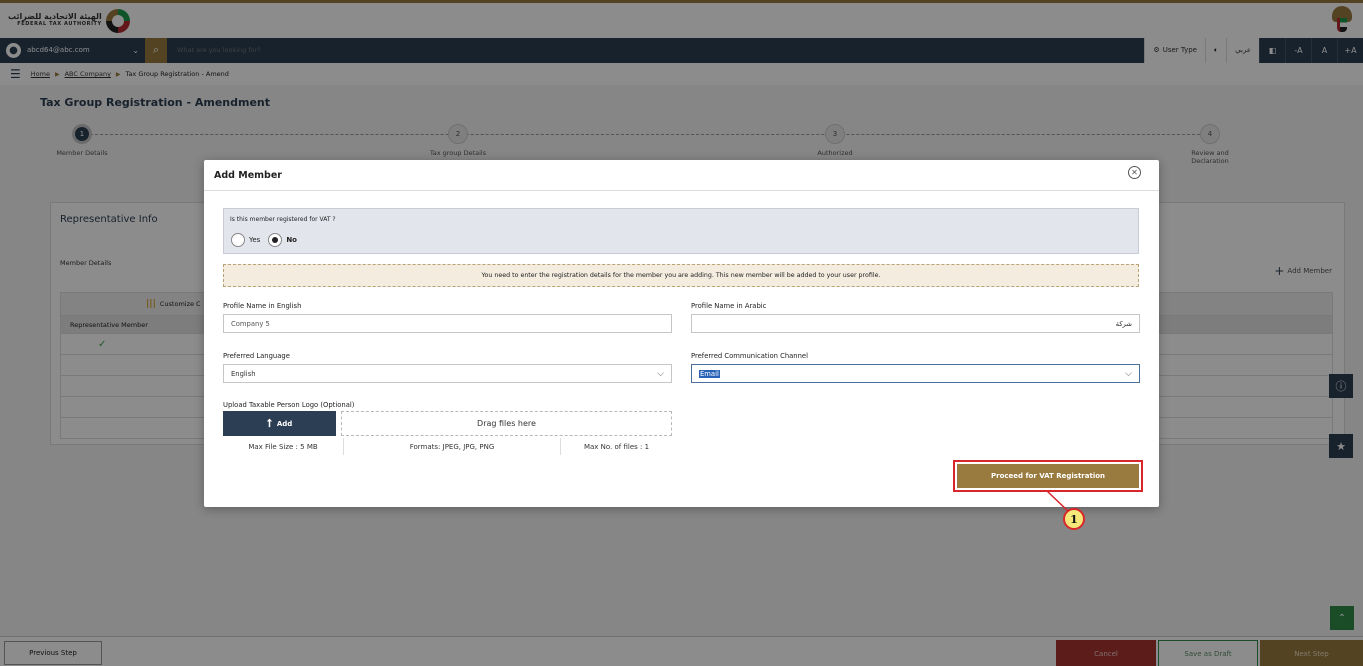  Describe the element at coordinates (248, 175) in the screenshot. I see `dialog-title: Add Member` at that location.